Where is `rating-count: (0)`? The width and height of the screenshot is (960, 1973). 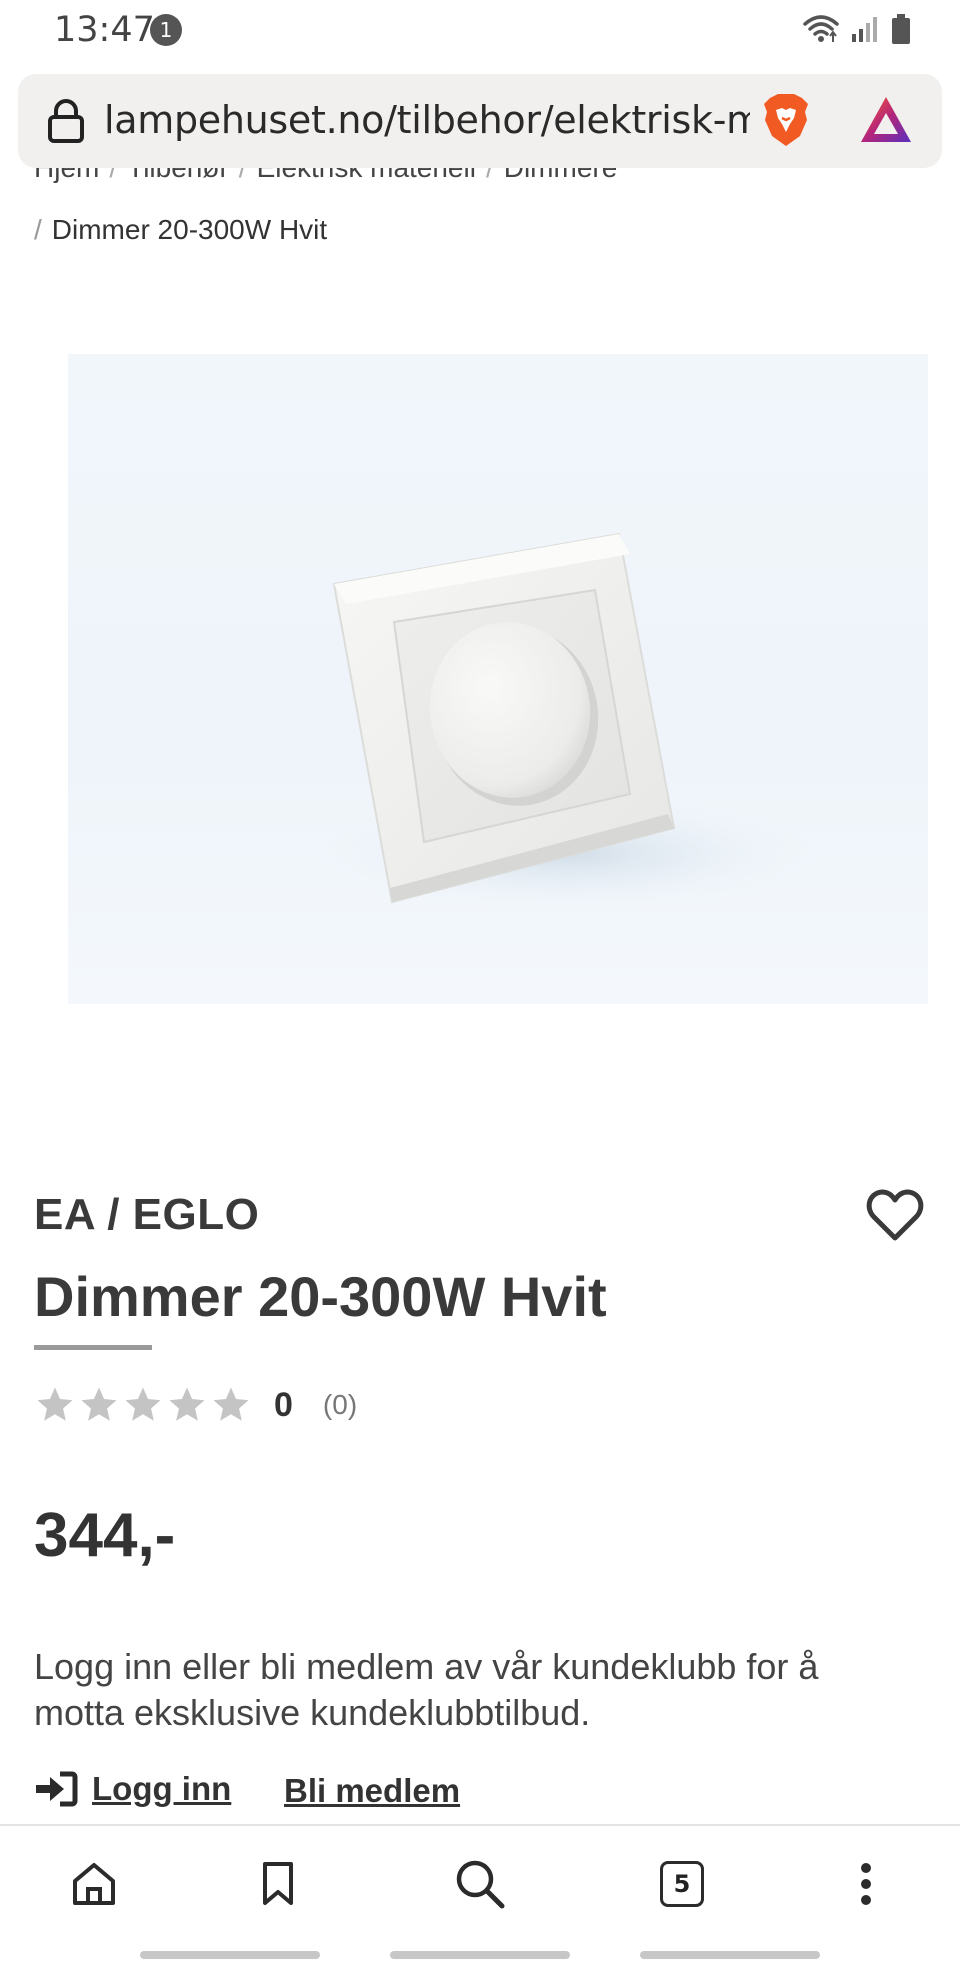
rating-count: (0) is located at coordinates (340, 1404).